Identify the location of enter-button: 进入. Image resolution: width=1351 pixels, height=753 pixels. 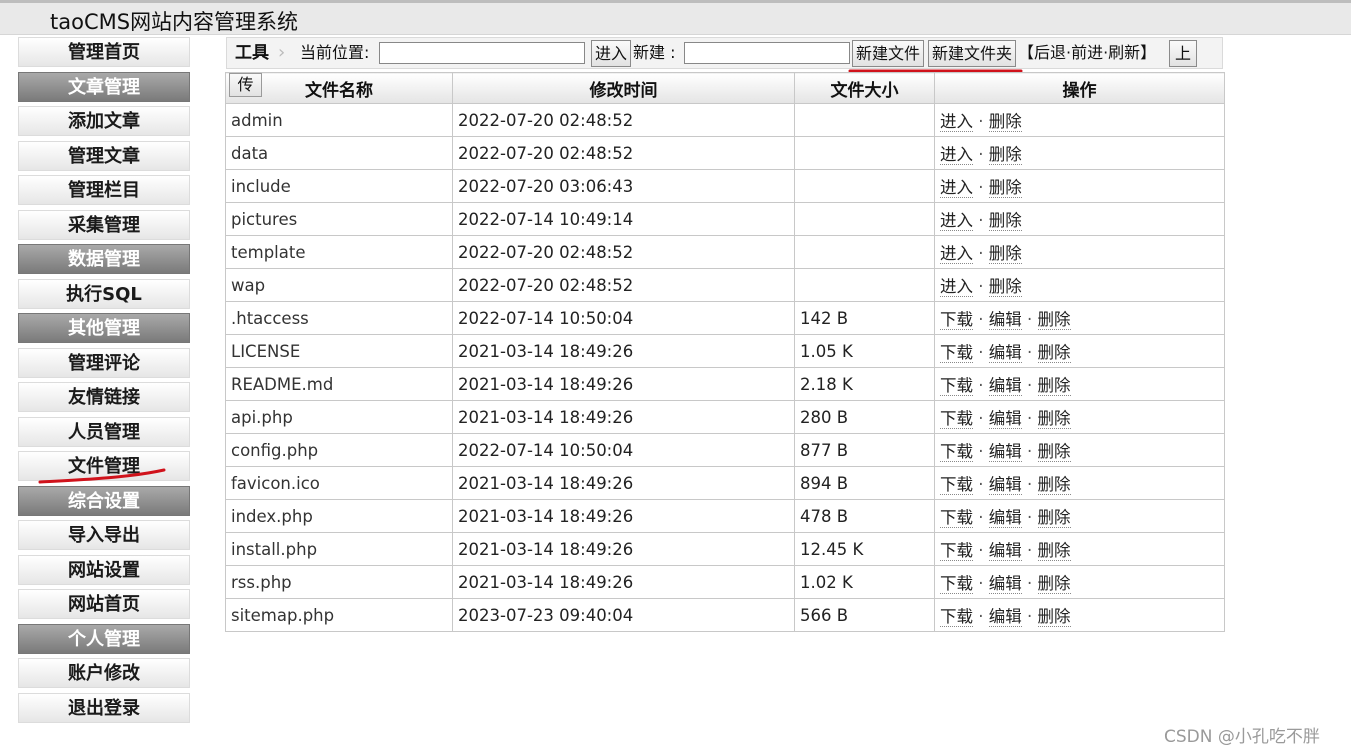
(611, 53).